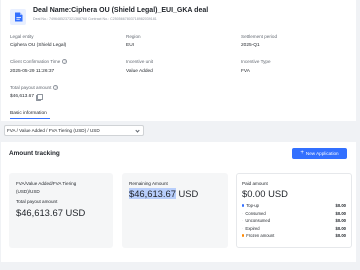 Image resolution: width=360 pixels, height=270 pixels. What do you see at coordinates (252, 228) in the screenshot?
I see `expired-label: Expired` at bounding box center [252, 228].